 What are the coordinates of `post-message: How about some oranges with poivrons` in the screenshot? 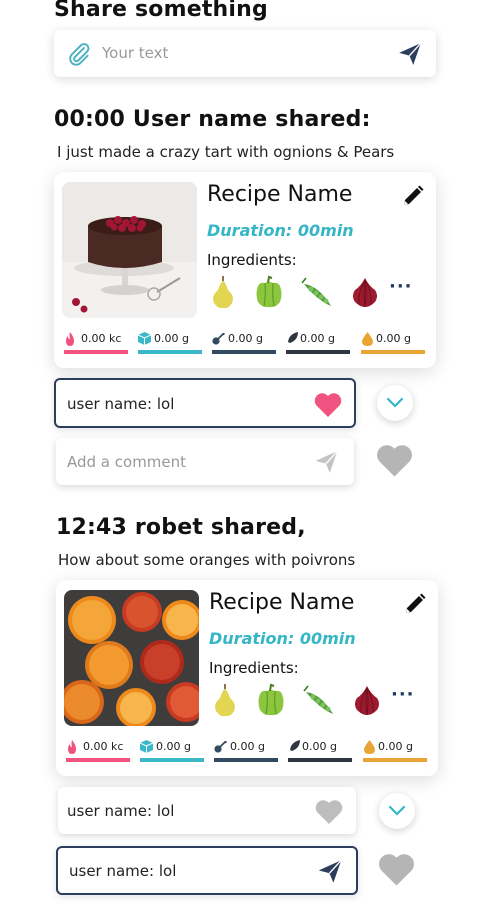 It's located at (207, 560).